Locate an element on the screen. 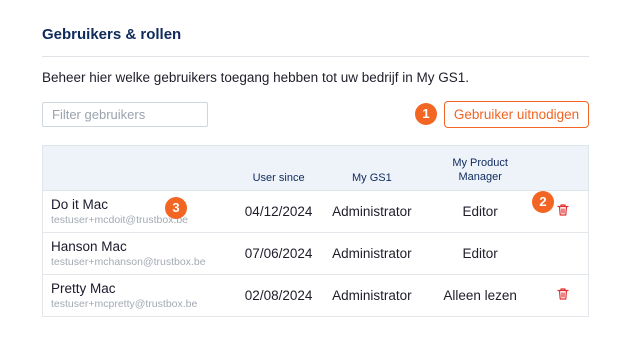  user-since-cell: 02/08/2024 is located at coordinates (278, 295).